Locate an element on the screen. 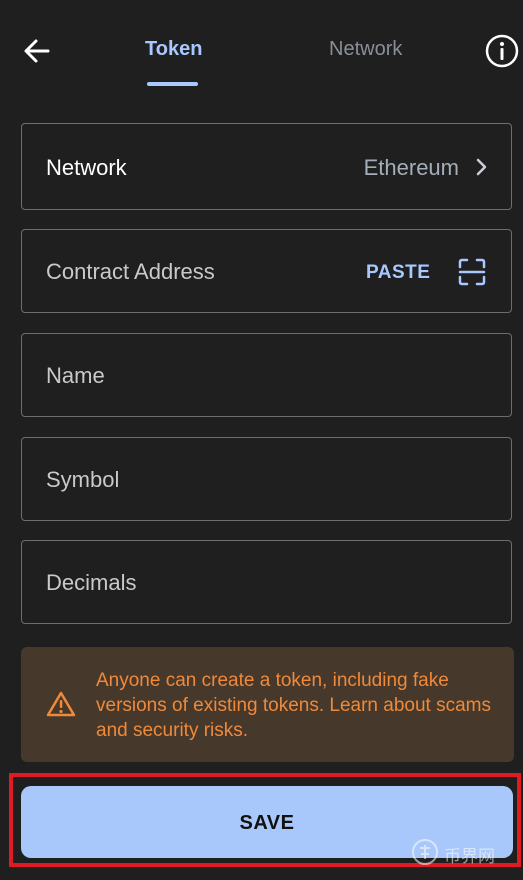  info-circle-icon is located at coordinates (502, 51).